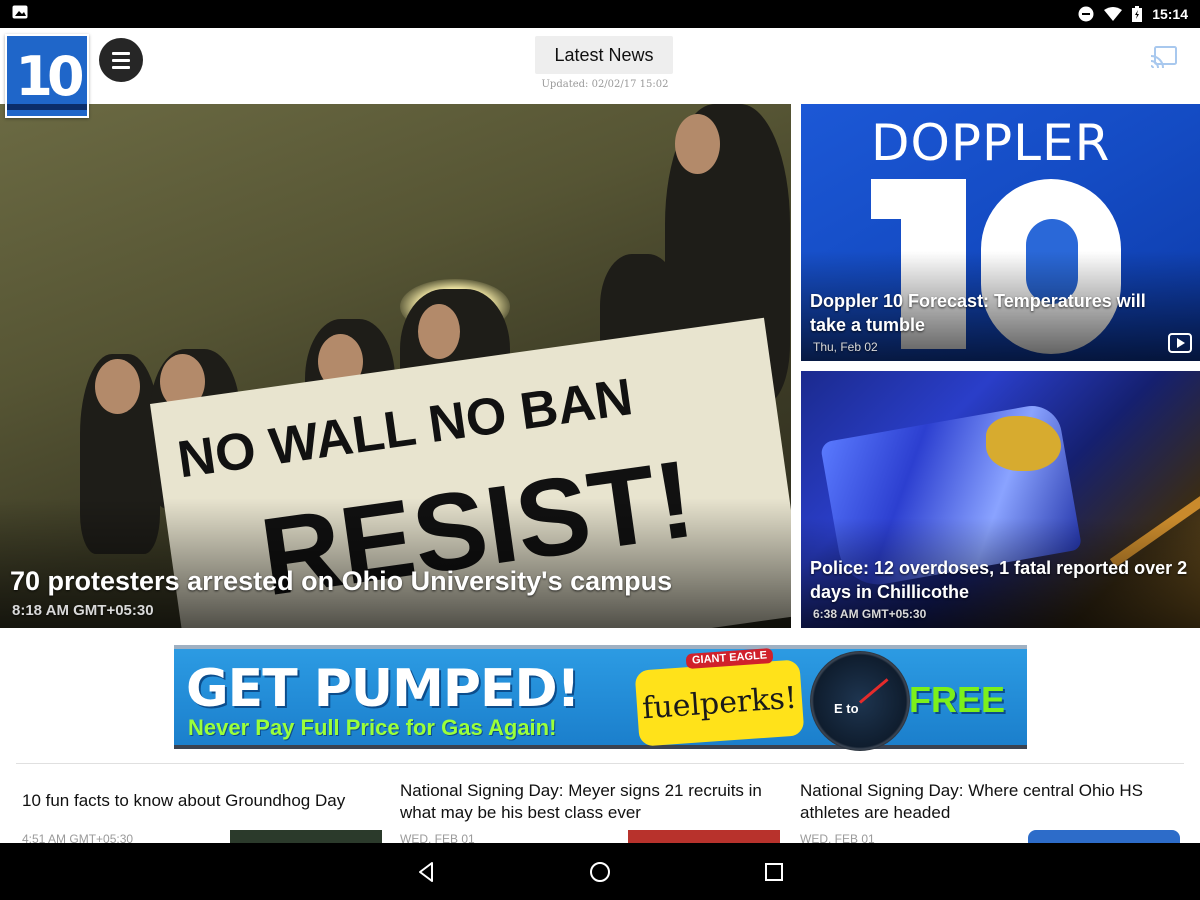 This screenshot has width=1200, height=900. I want to click on station-logo: 10, so click(47, 76).